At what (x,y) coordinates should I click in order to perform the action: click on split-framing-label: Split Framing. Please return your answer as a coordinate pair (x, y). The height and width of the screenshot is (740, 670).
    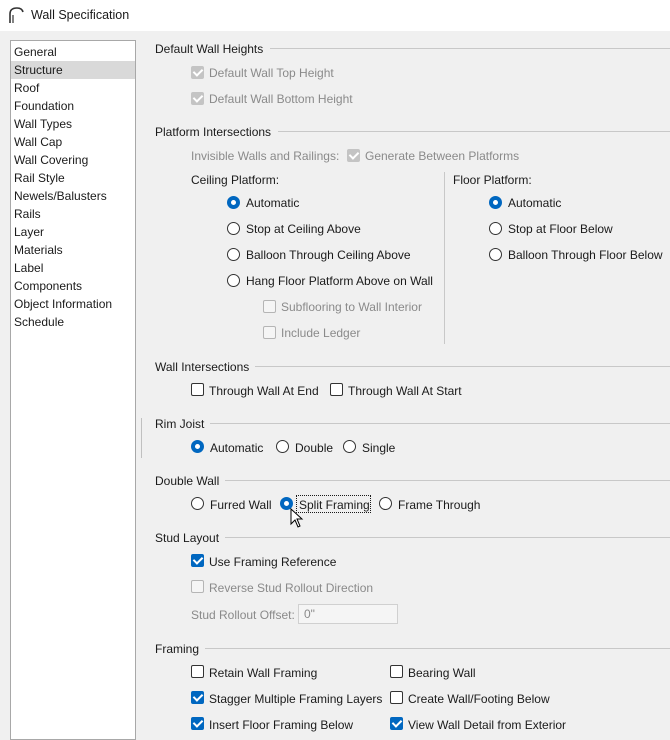
    Looking at the image, I should click on (334, 505).